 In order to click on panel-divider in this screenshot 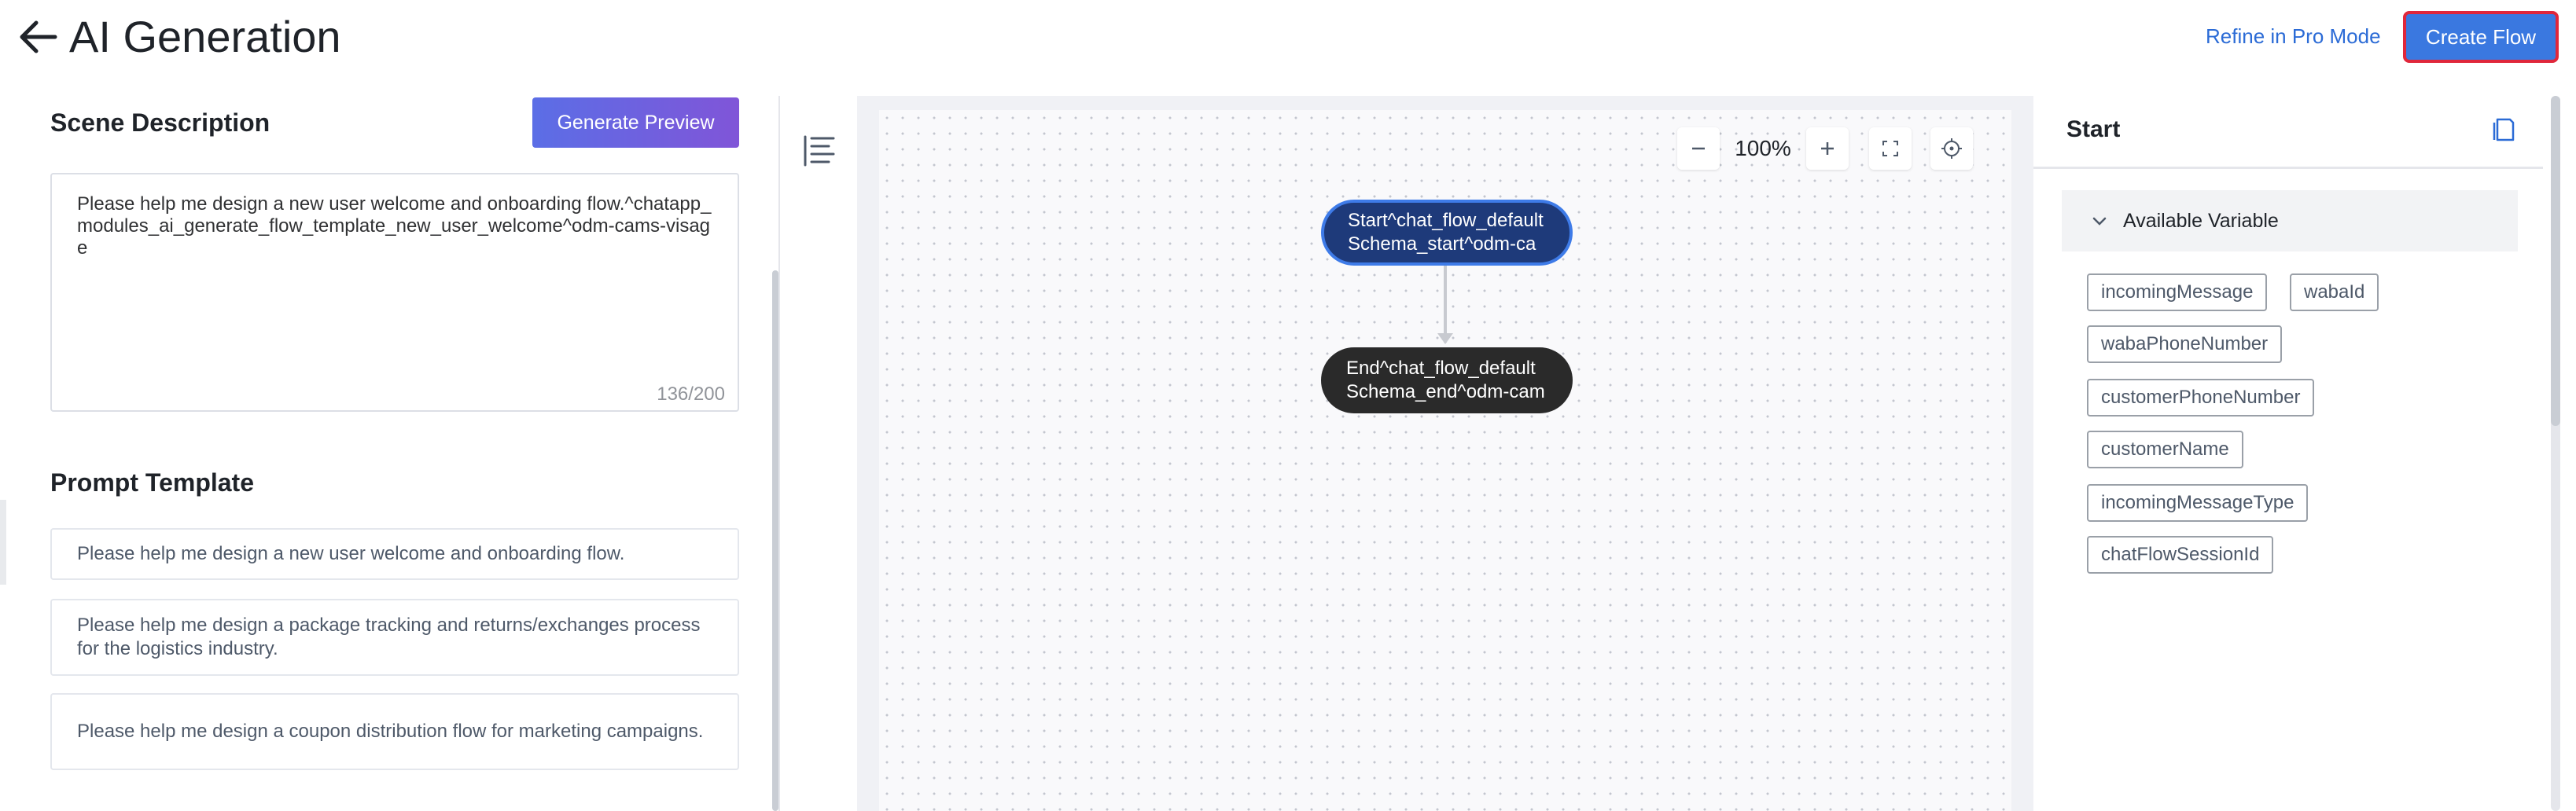, I will do `click(779, 453)`.